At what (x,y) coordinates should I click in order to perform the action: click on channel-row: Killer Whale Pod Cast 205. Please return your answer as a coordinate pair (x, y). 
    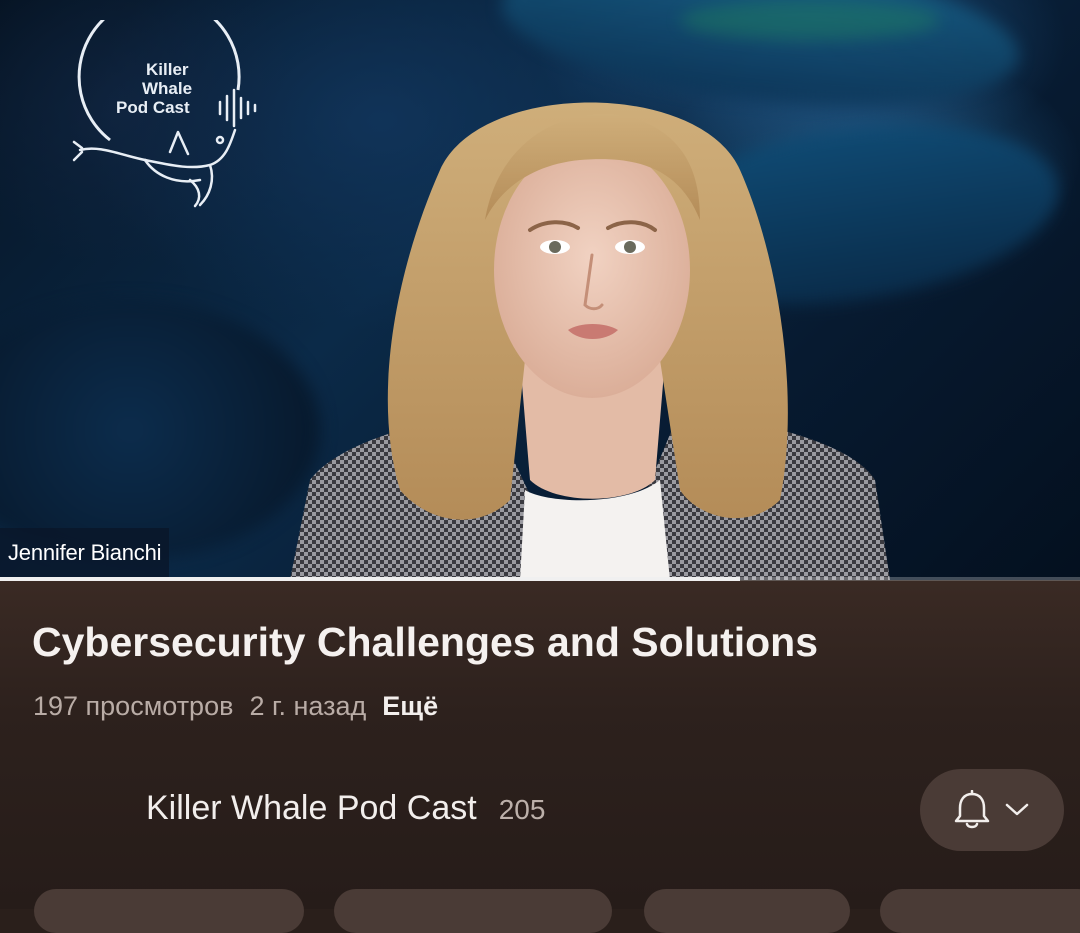
    Looking at the image, I should click on (345, 808).